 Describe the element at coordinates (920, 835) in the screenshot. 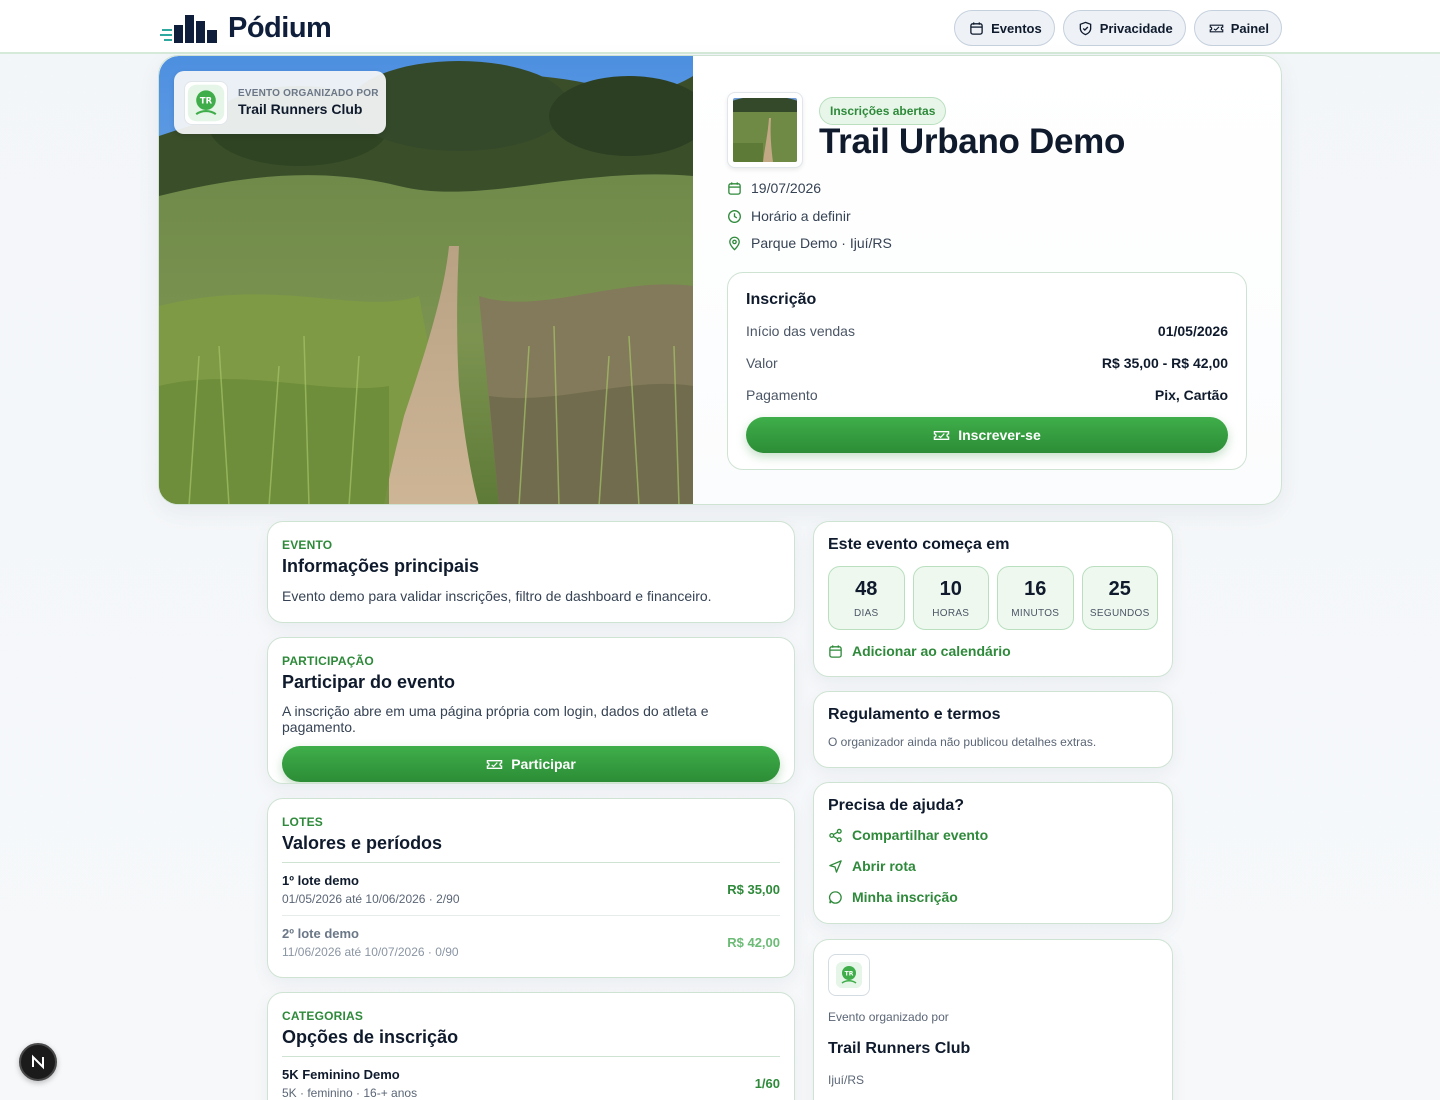

I see `share-event-label: Compartilhar evento` at that location.